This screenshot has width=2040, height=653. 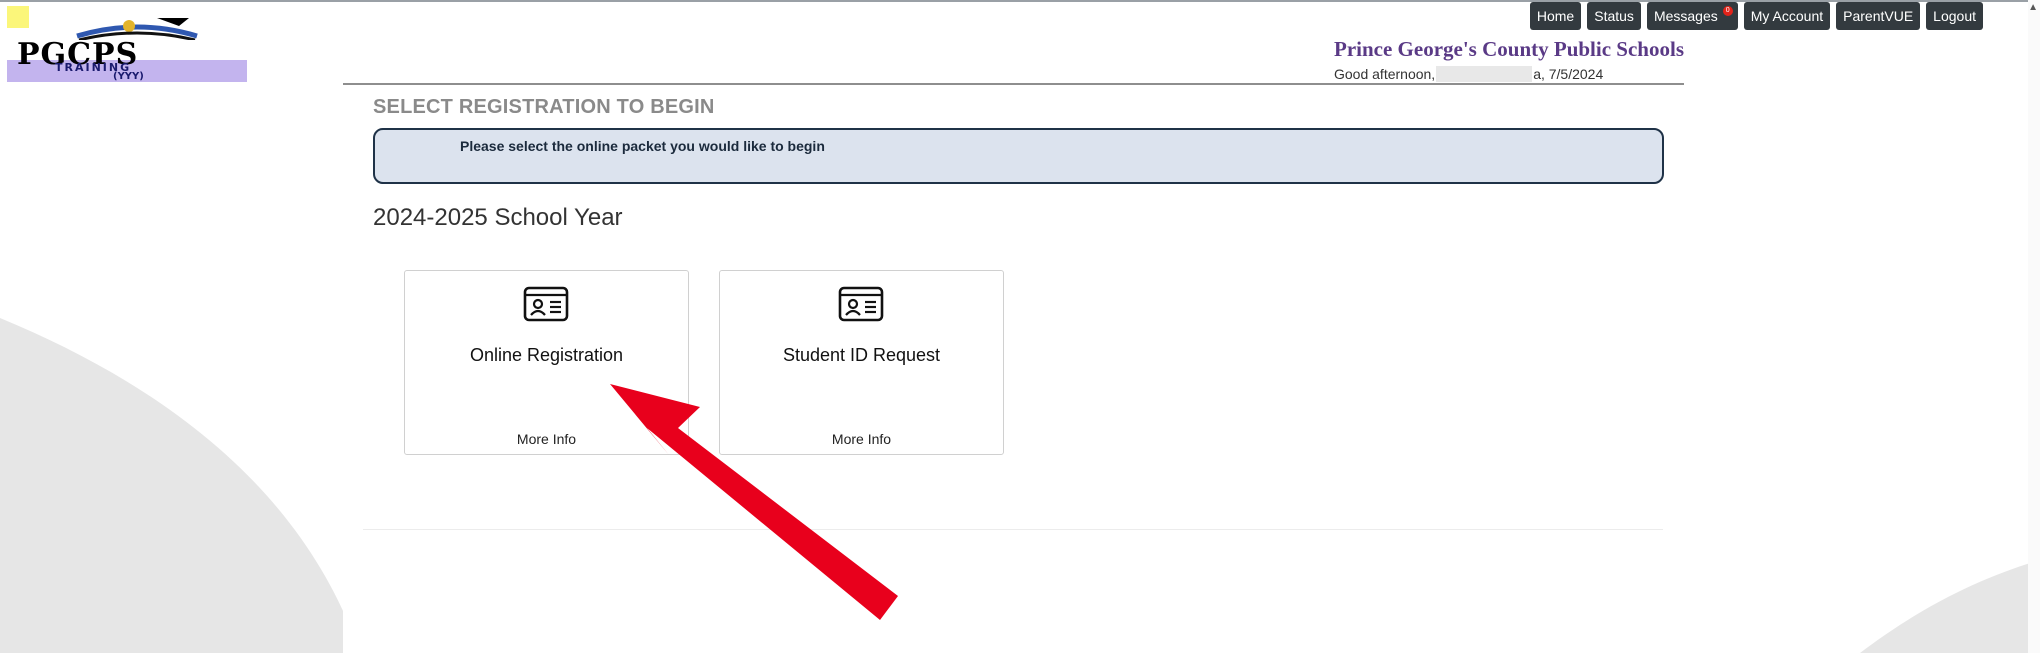 I want to click on main-bottom-rule, so click(x=1013, y=529).